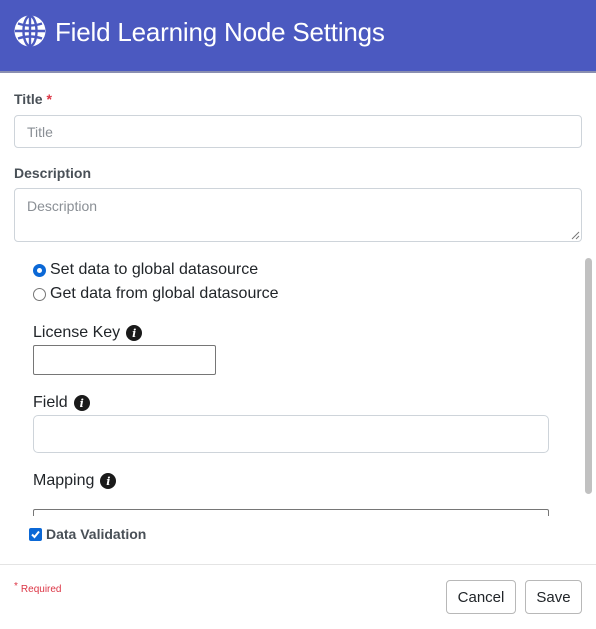  I want to click on required-note-text: Required, so click(41, 589).